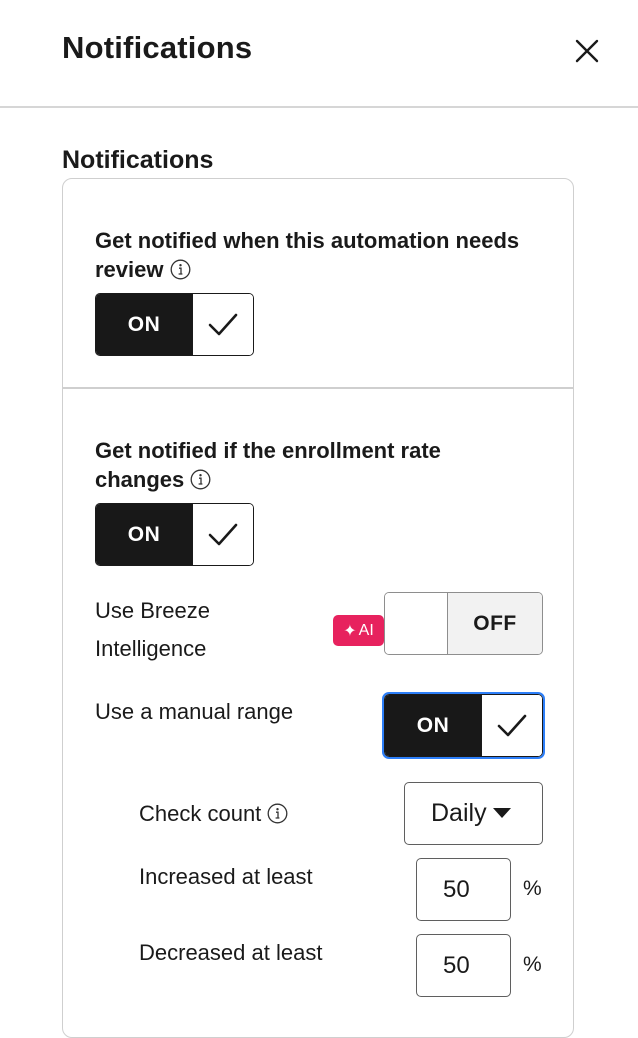 This screenshot has width=638, height=1038. What do you see at coordinates (532, 888) in the screenshot?
I see `increased-unit: %` at bounding box center [532, 888].